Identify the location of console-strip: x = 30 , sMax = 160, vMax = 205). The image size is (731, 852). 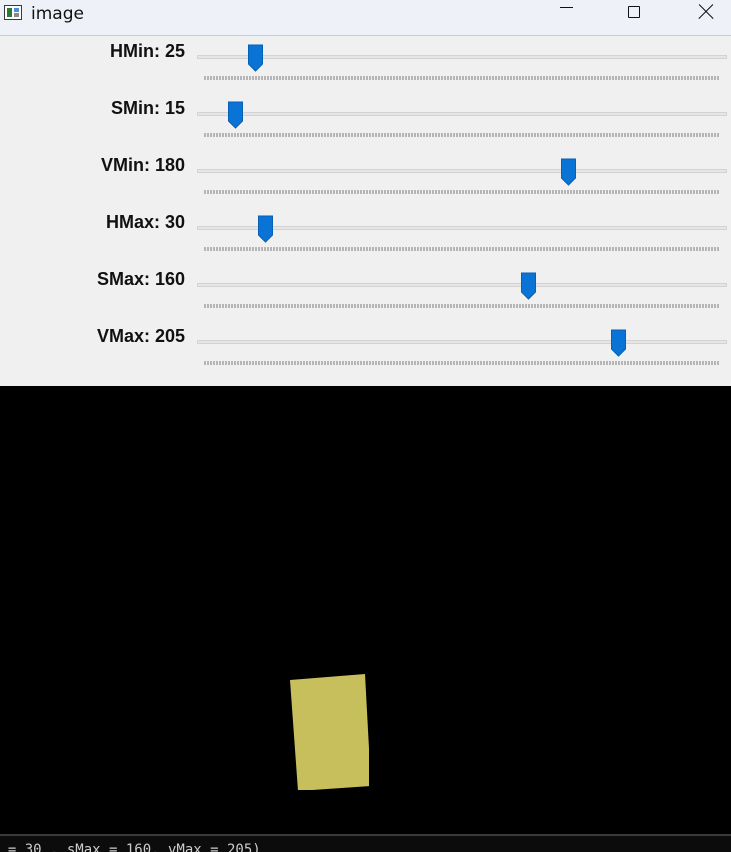
(365, 843).